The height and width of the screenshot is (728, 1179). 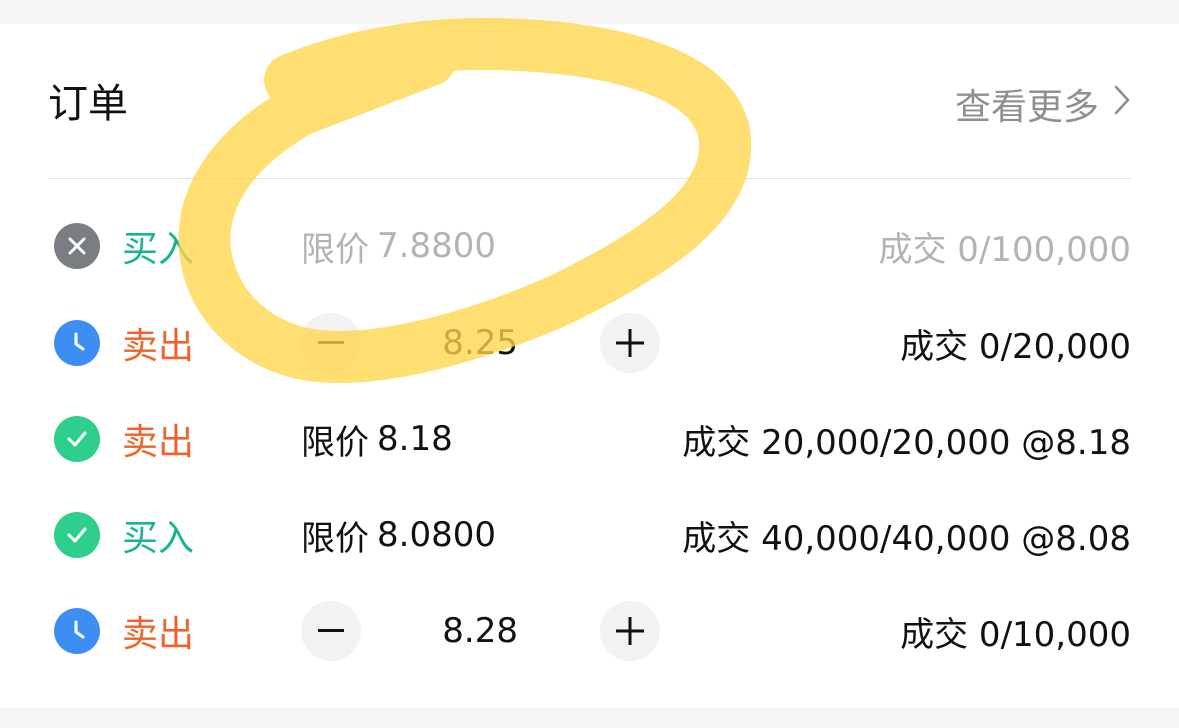 What do you see at coordinates (589, 535) in the screenshot?
I see `order-row: 买入 限价 8.0800 成交 40,000/40,000 @8.08` at bounding box center [589, 535].